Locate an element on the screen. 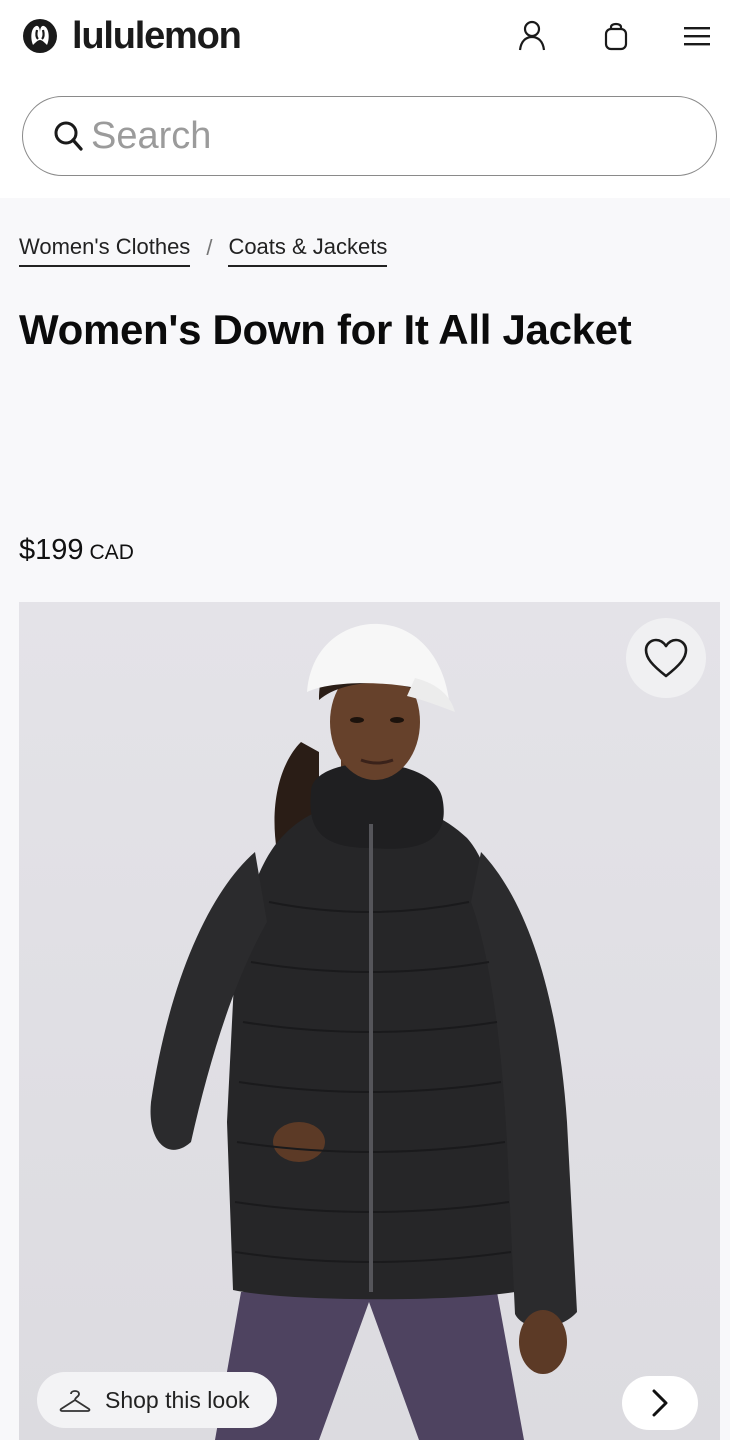 Image resolution: width=730 pixels, height=1440 pixels. account-button is located at coordinates (532, 36).